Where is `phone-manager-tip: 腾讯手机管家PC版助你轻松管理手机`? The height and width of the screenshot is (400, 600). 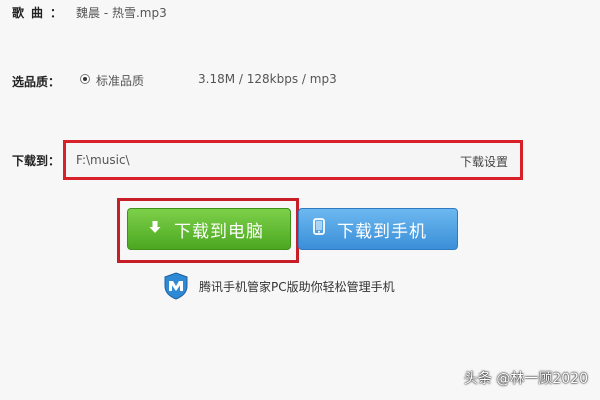
phone-manager-tip: 腾讯手机管家PC版助你轻松管理手机 is located at coordinates (279, 286).